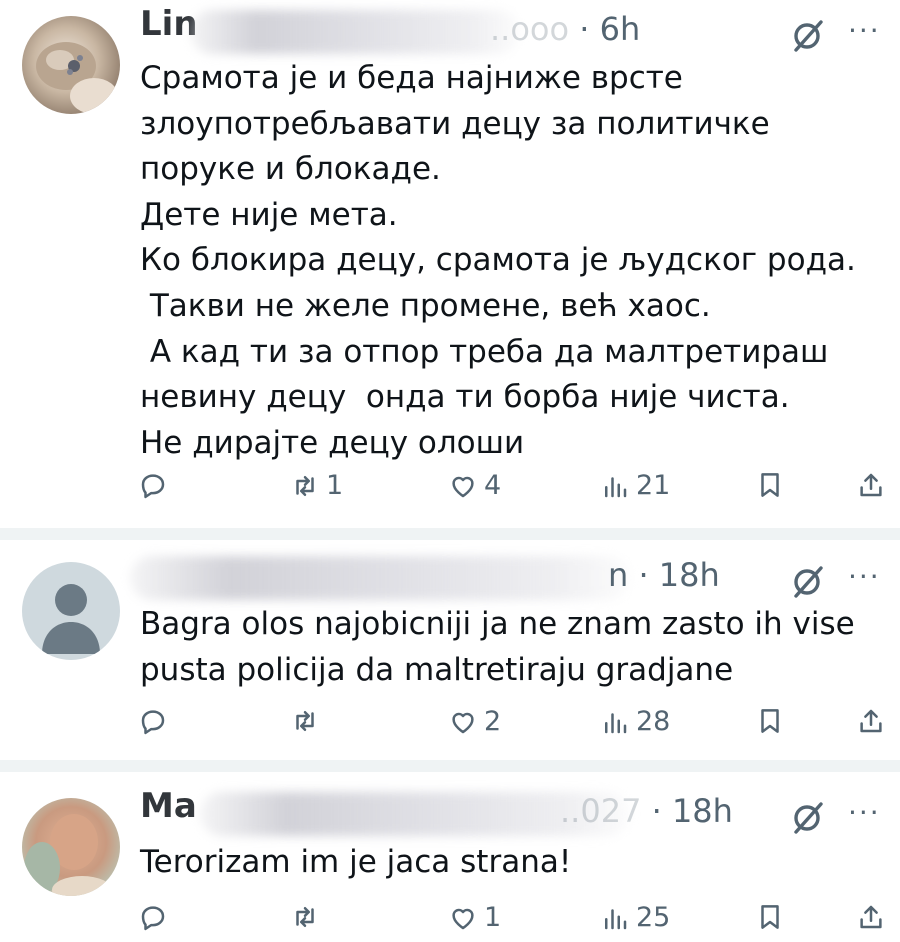 This screenshot has width=900, height=942. I want to click on repost-count: 1, so click(335, 485).